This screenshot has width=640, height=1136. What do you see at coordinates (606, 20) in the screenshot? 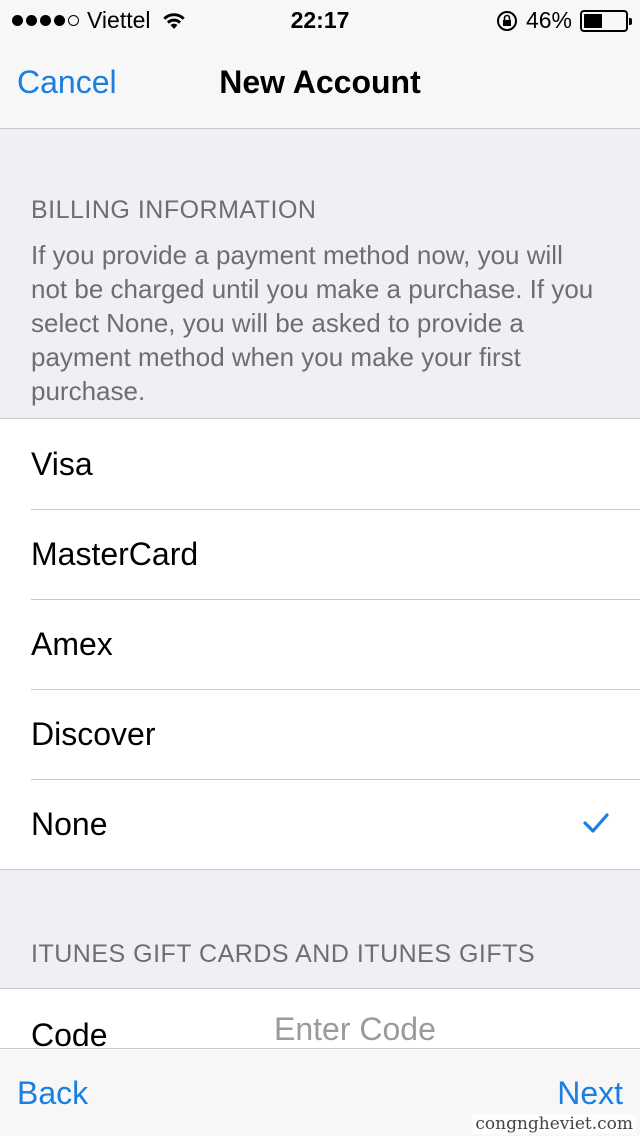
I see `battery-icon` at bounding box center [606, 20].